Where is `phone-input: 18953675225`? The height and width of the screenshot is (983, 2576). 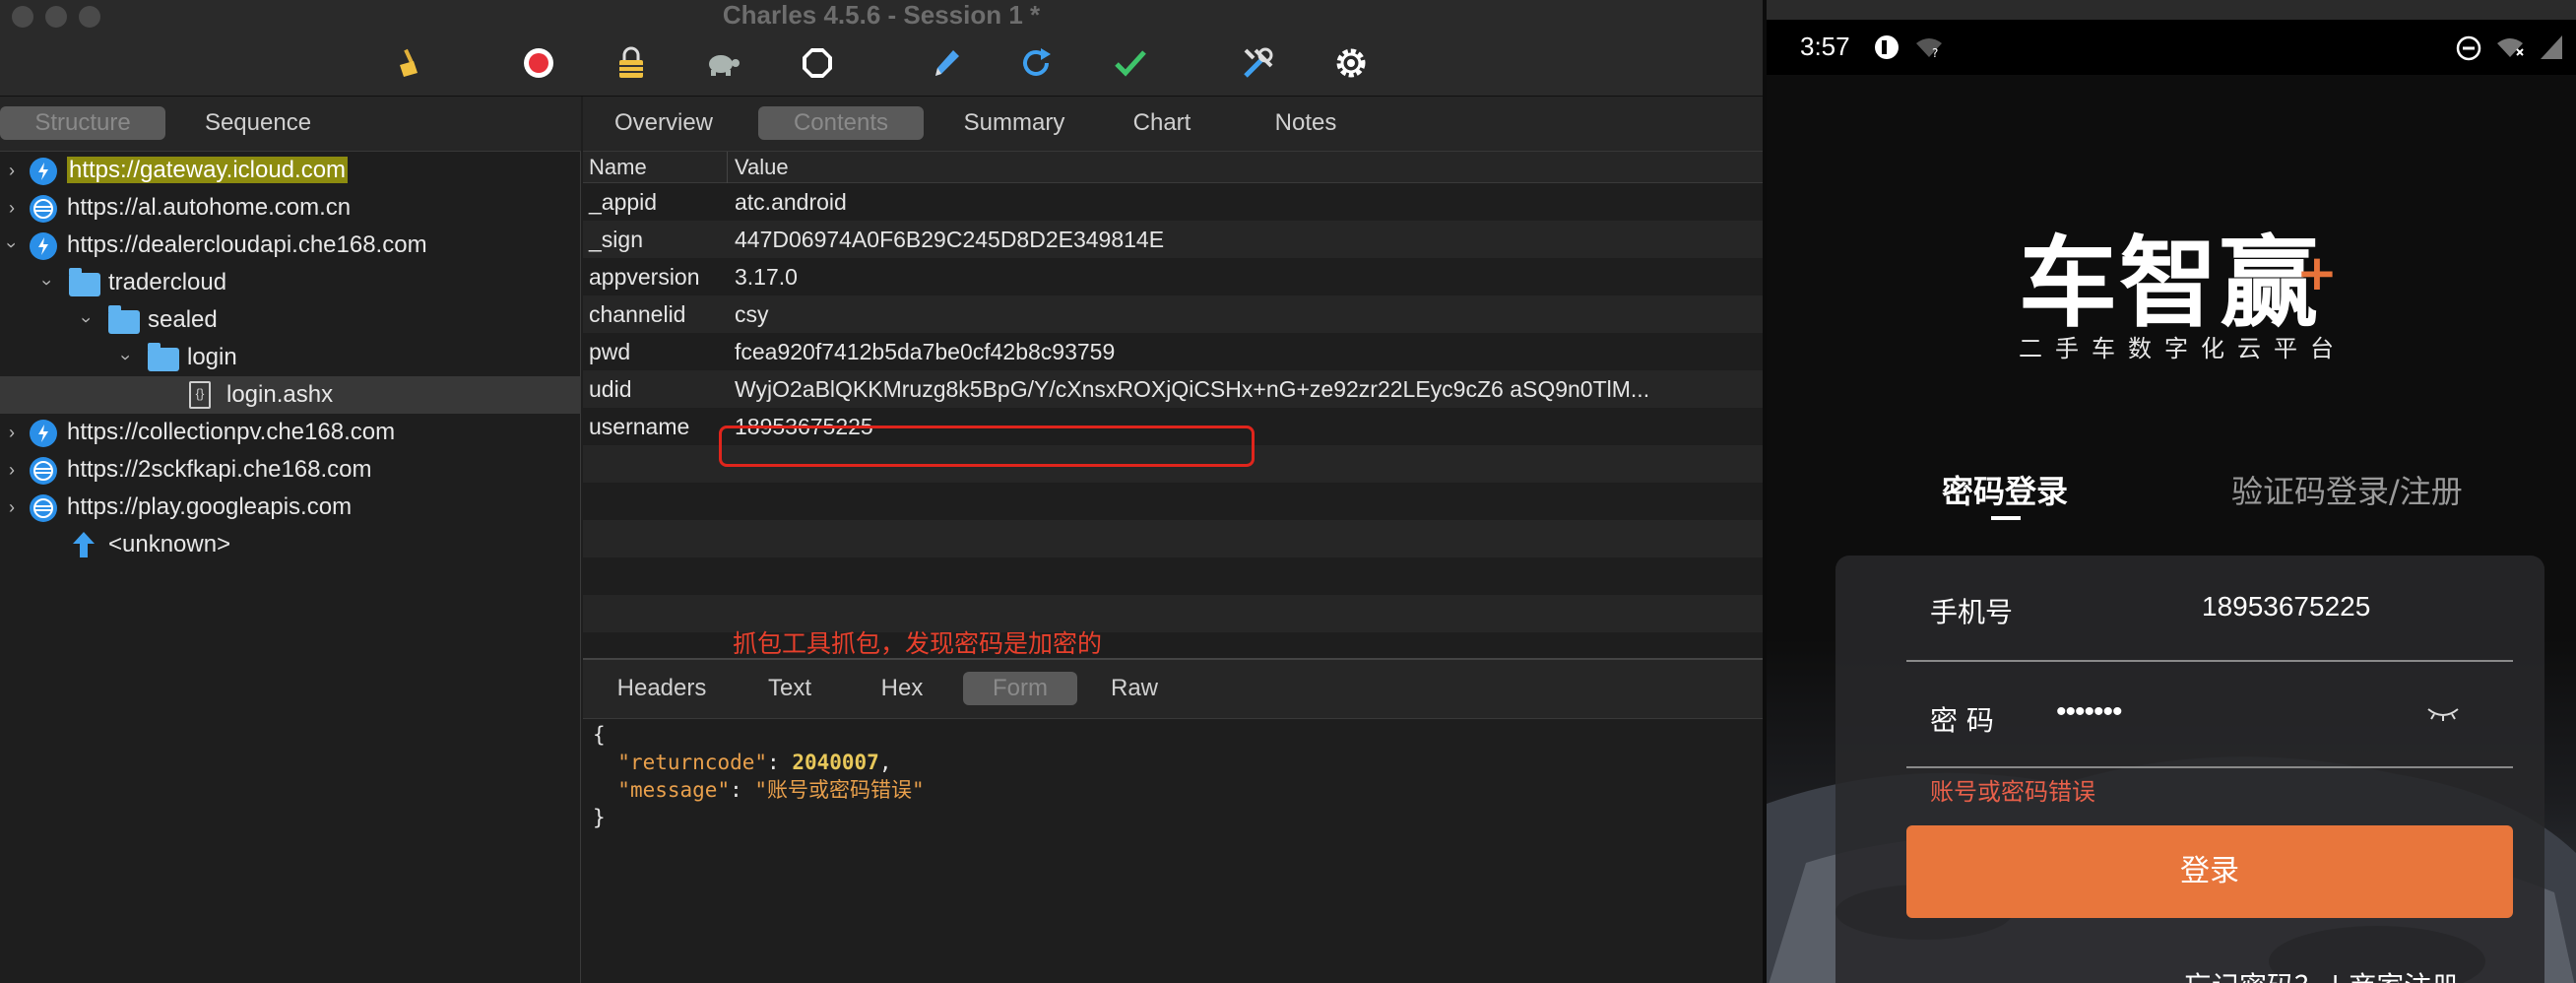
phone-input: 18953675225 is located at coordinates (2286, 607).